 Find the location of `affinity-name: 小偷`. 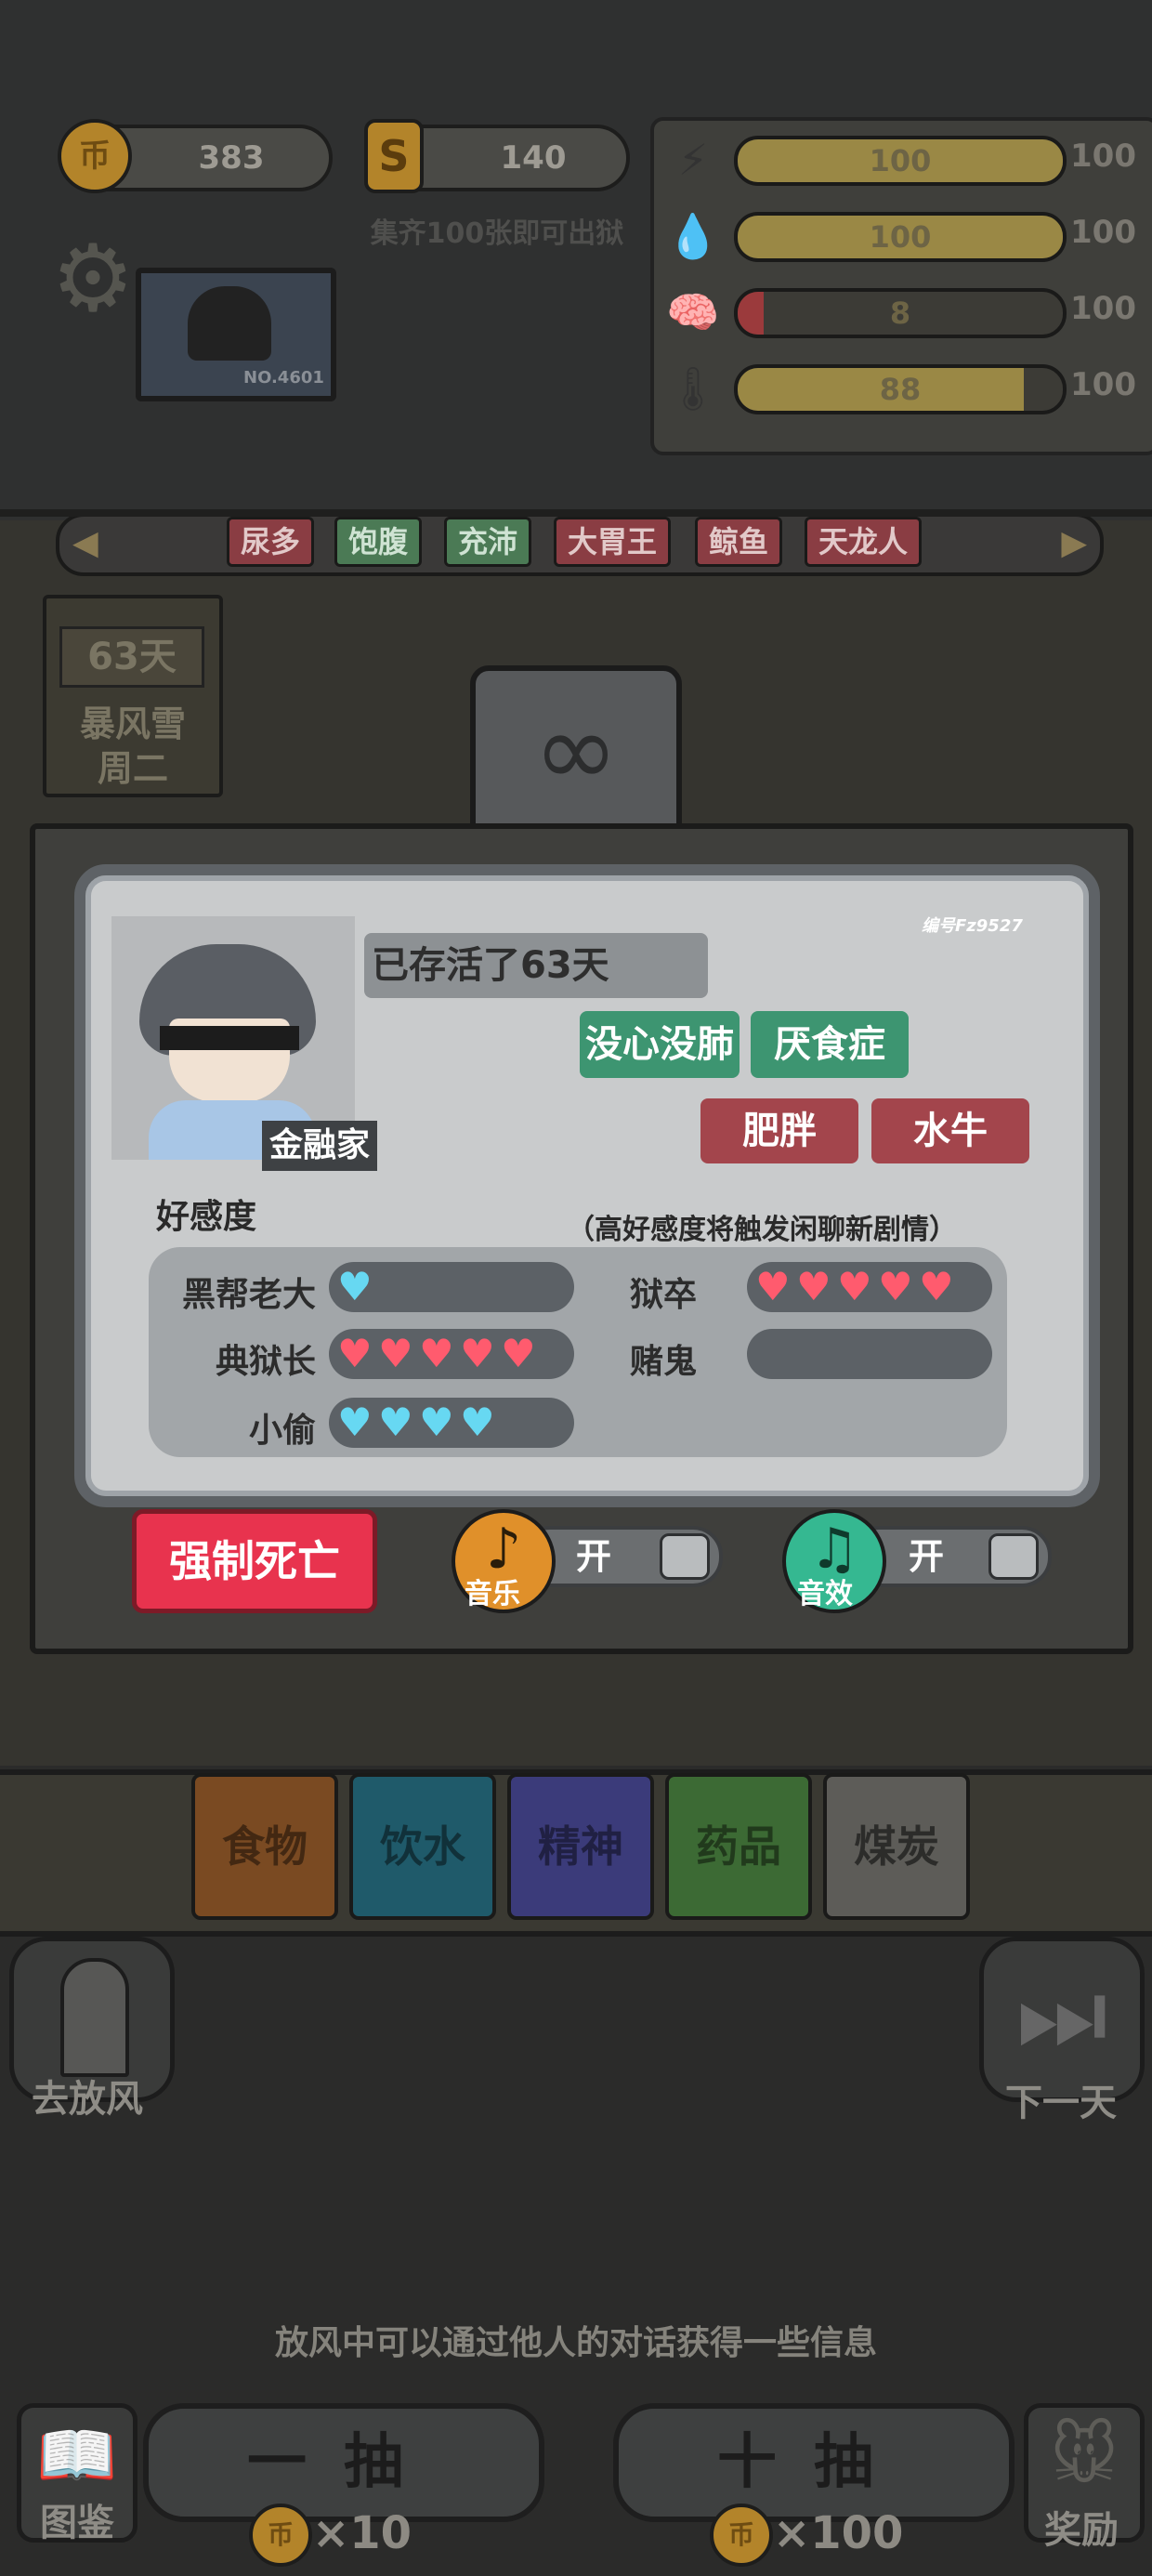

affinity-name: 小偷 is located at coordinates (282, 1431).